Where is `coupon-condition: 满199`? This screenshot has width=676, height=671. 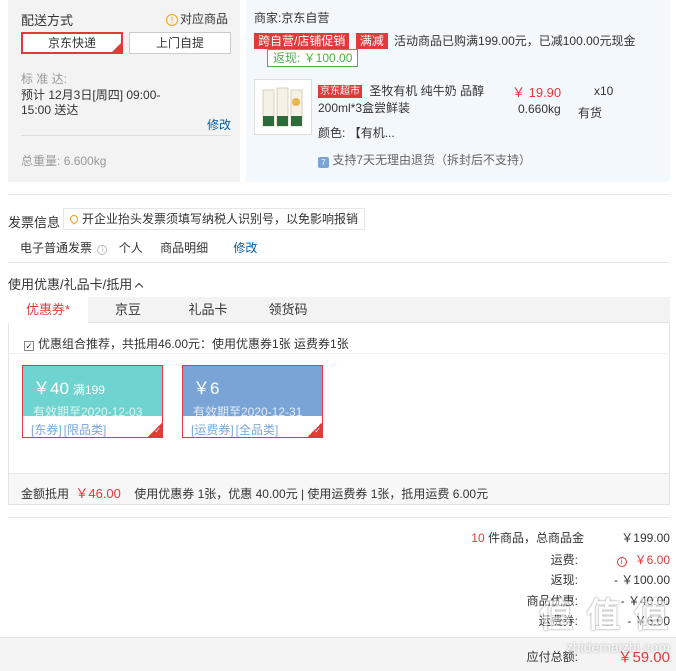
coupon-condition: 满199 is located at coordinates (88, 390).